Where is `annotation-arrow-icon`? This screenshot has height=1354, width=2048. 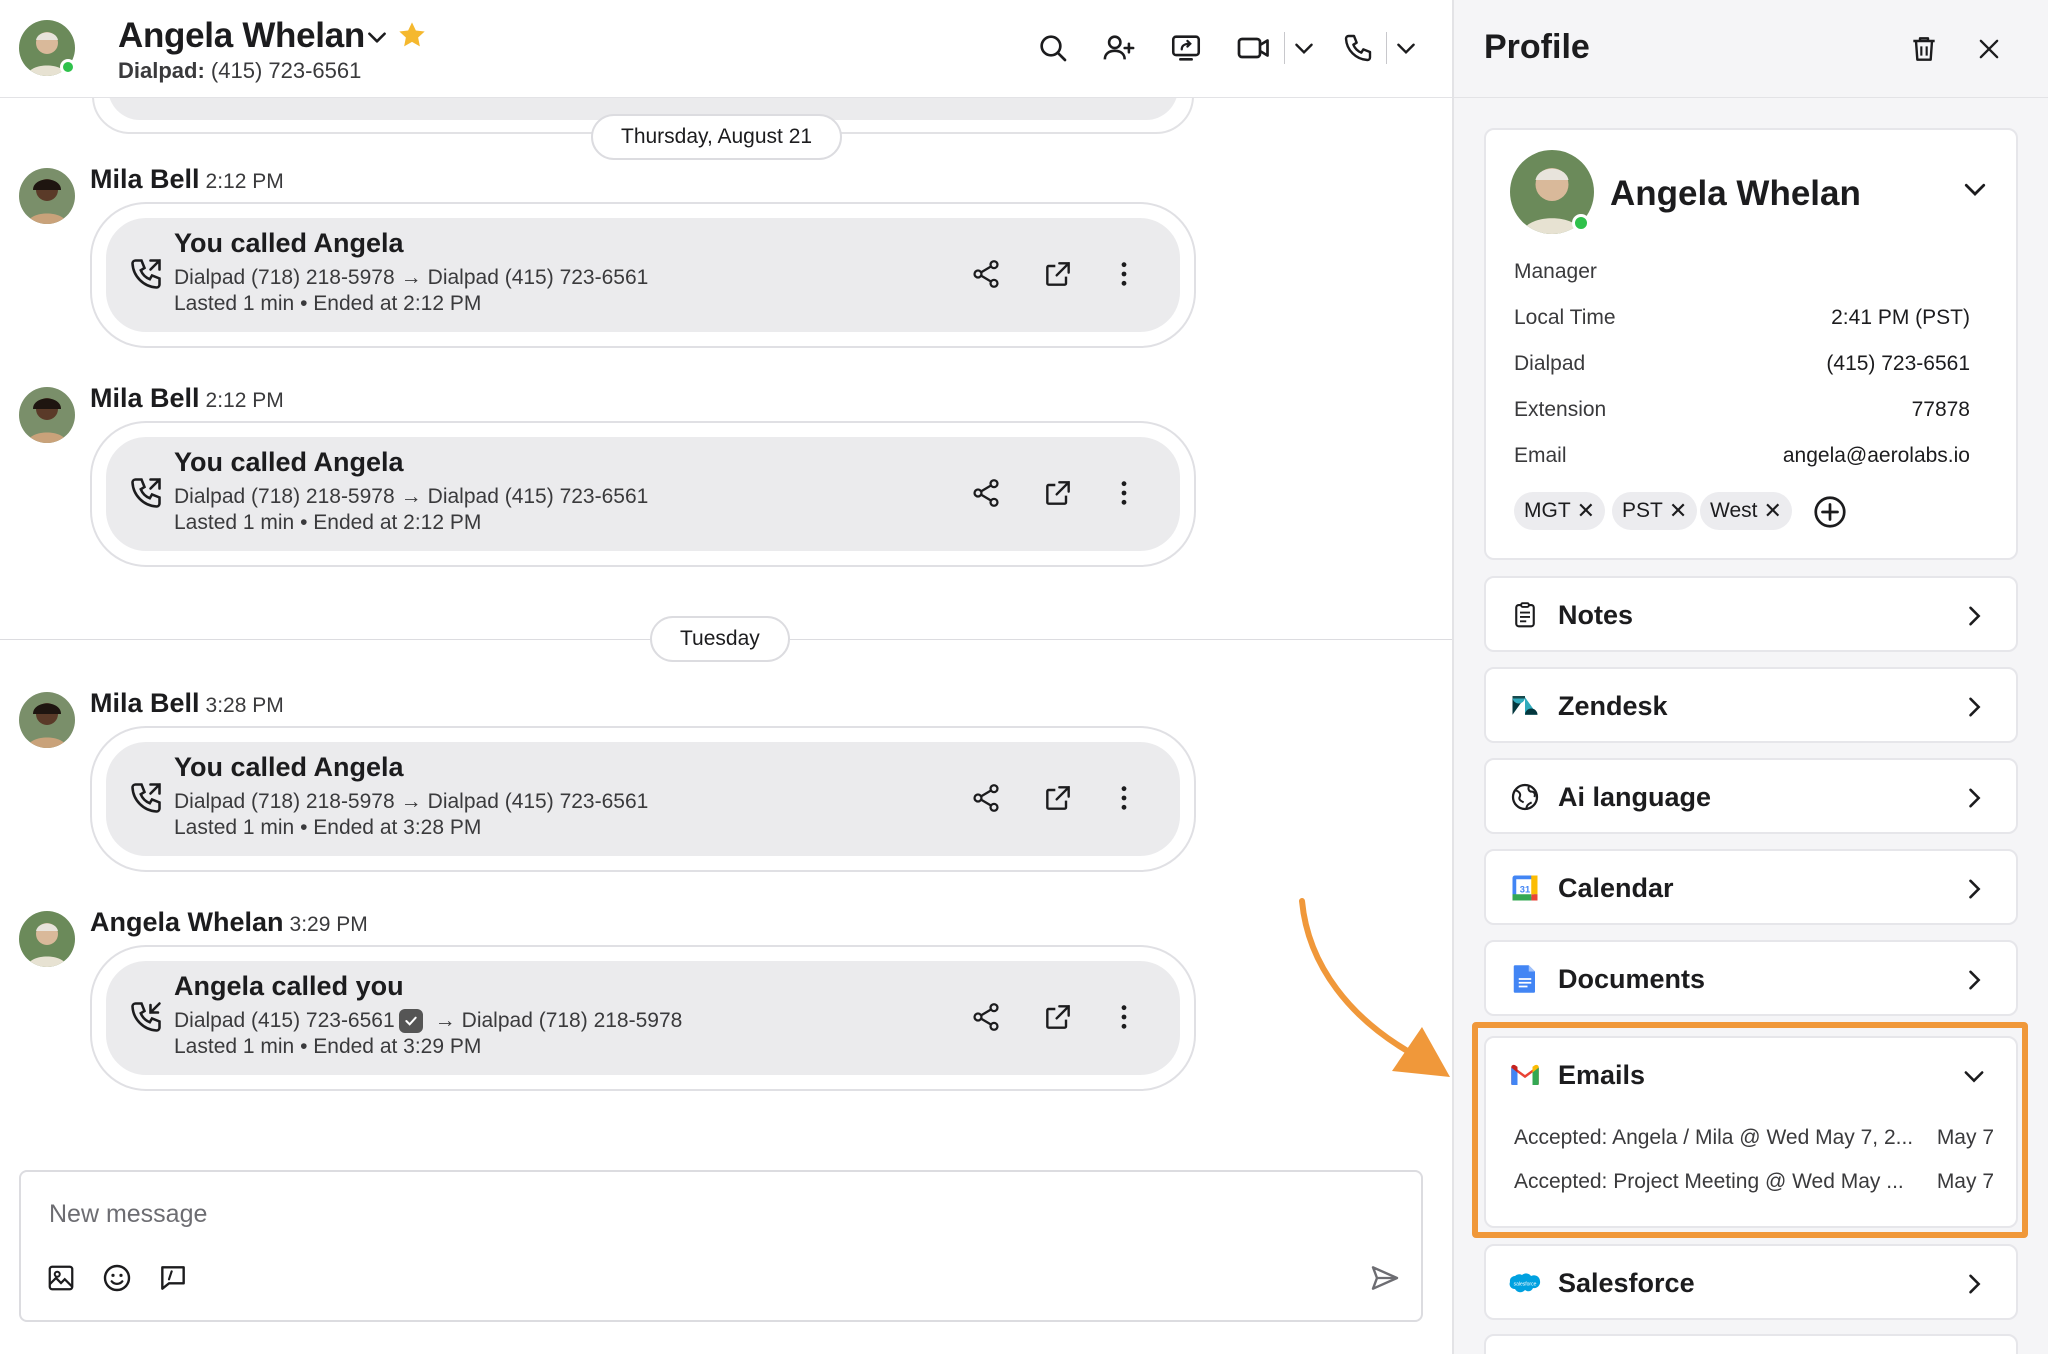
annotation-arrow-icon is located at coordinates (1374, 987).